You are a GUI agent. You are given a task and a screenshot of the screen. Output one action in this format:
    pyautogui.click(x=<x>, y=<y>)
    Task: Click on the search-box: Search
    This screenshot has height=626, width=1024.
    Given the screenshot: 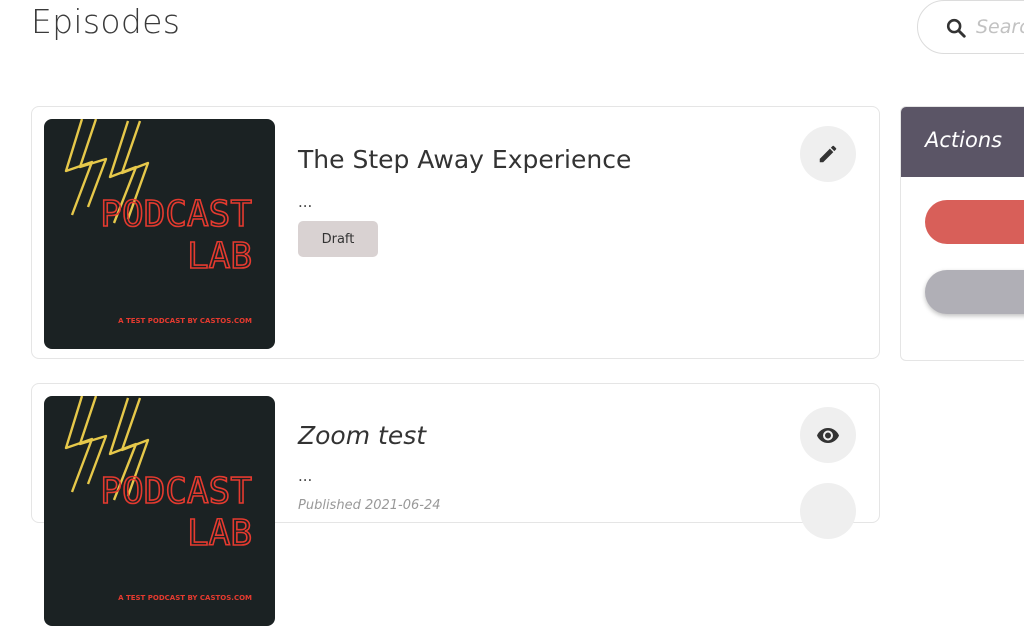 What is the action you would take?
    pyautogui.click(x=970, y=27)
    